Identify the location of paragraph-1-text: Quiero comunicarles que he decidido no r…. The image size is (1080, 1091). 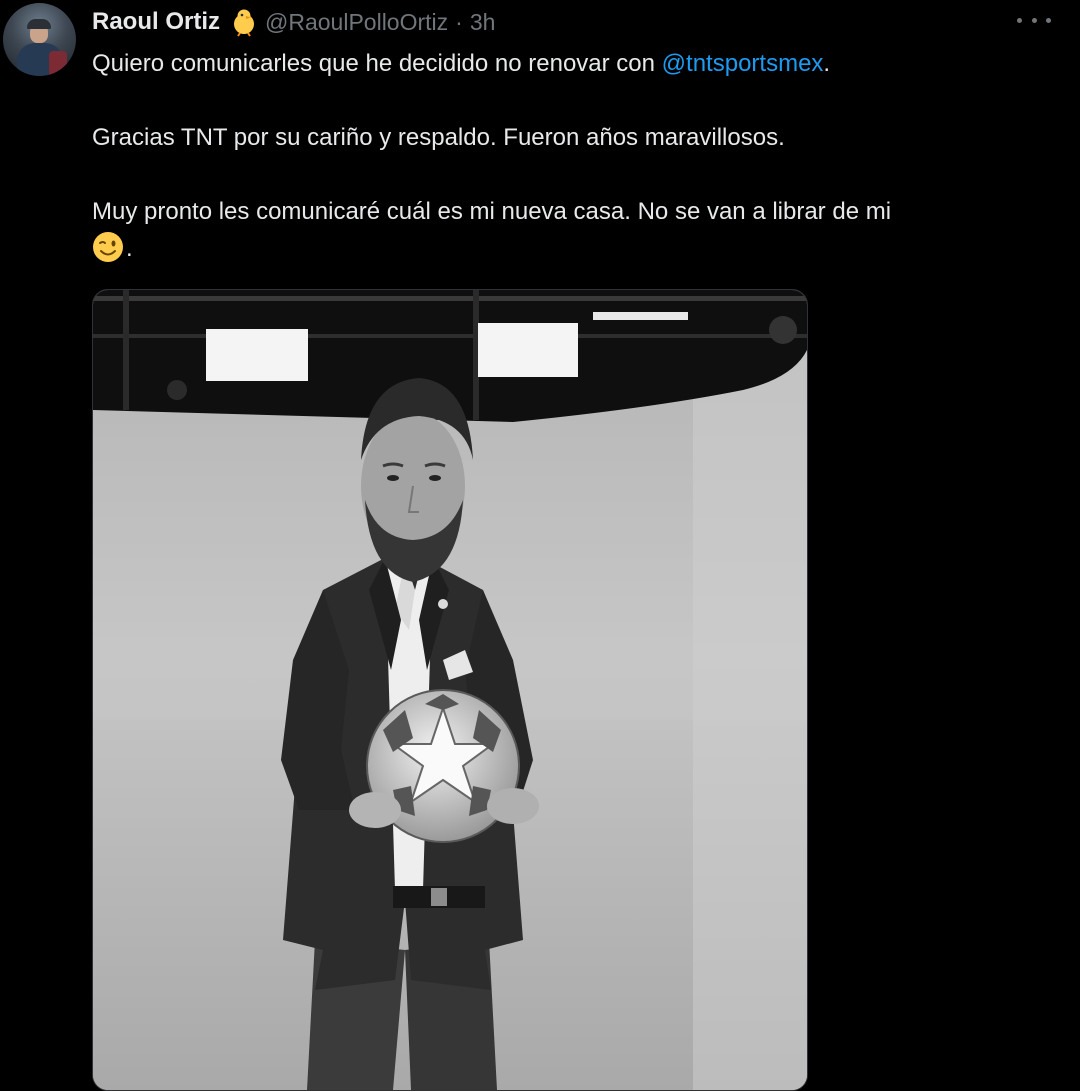
(377, 63).